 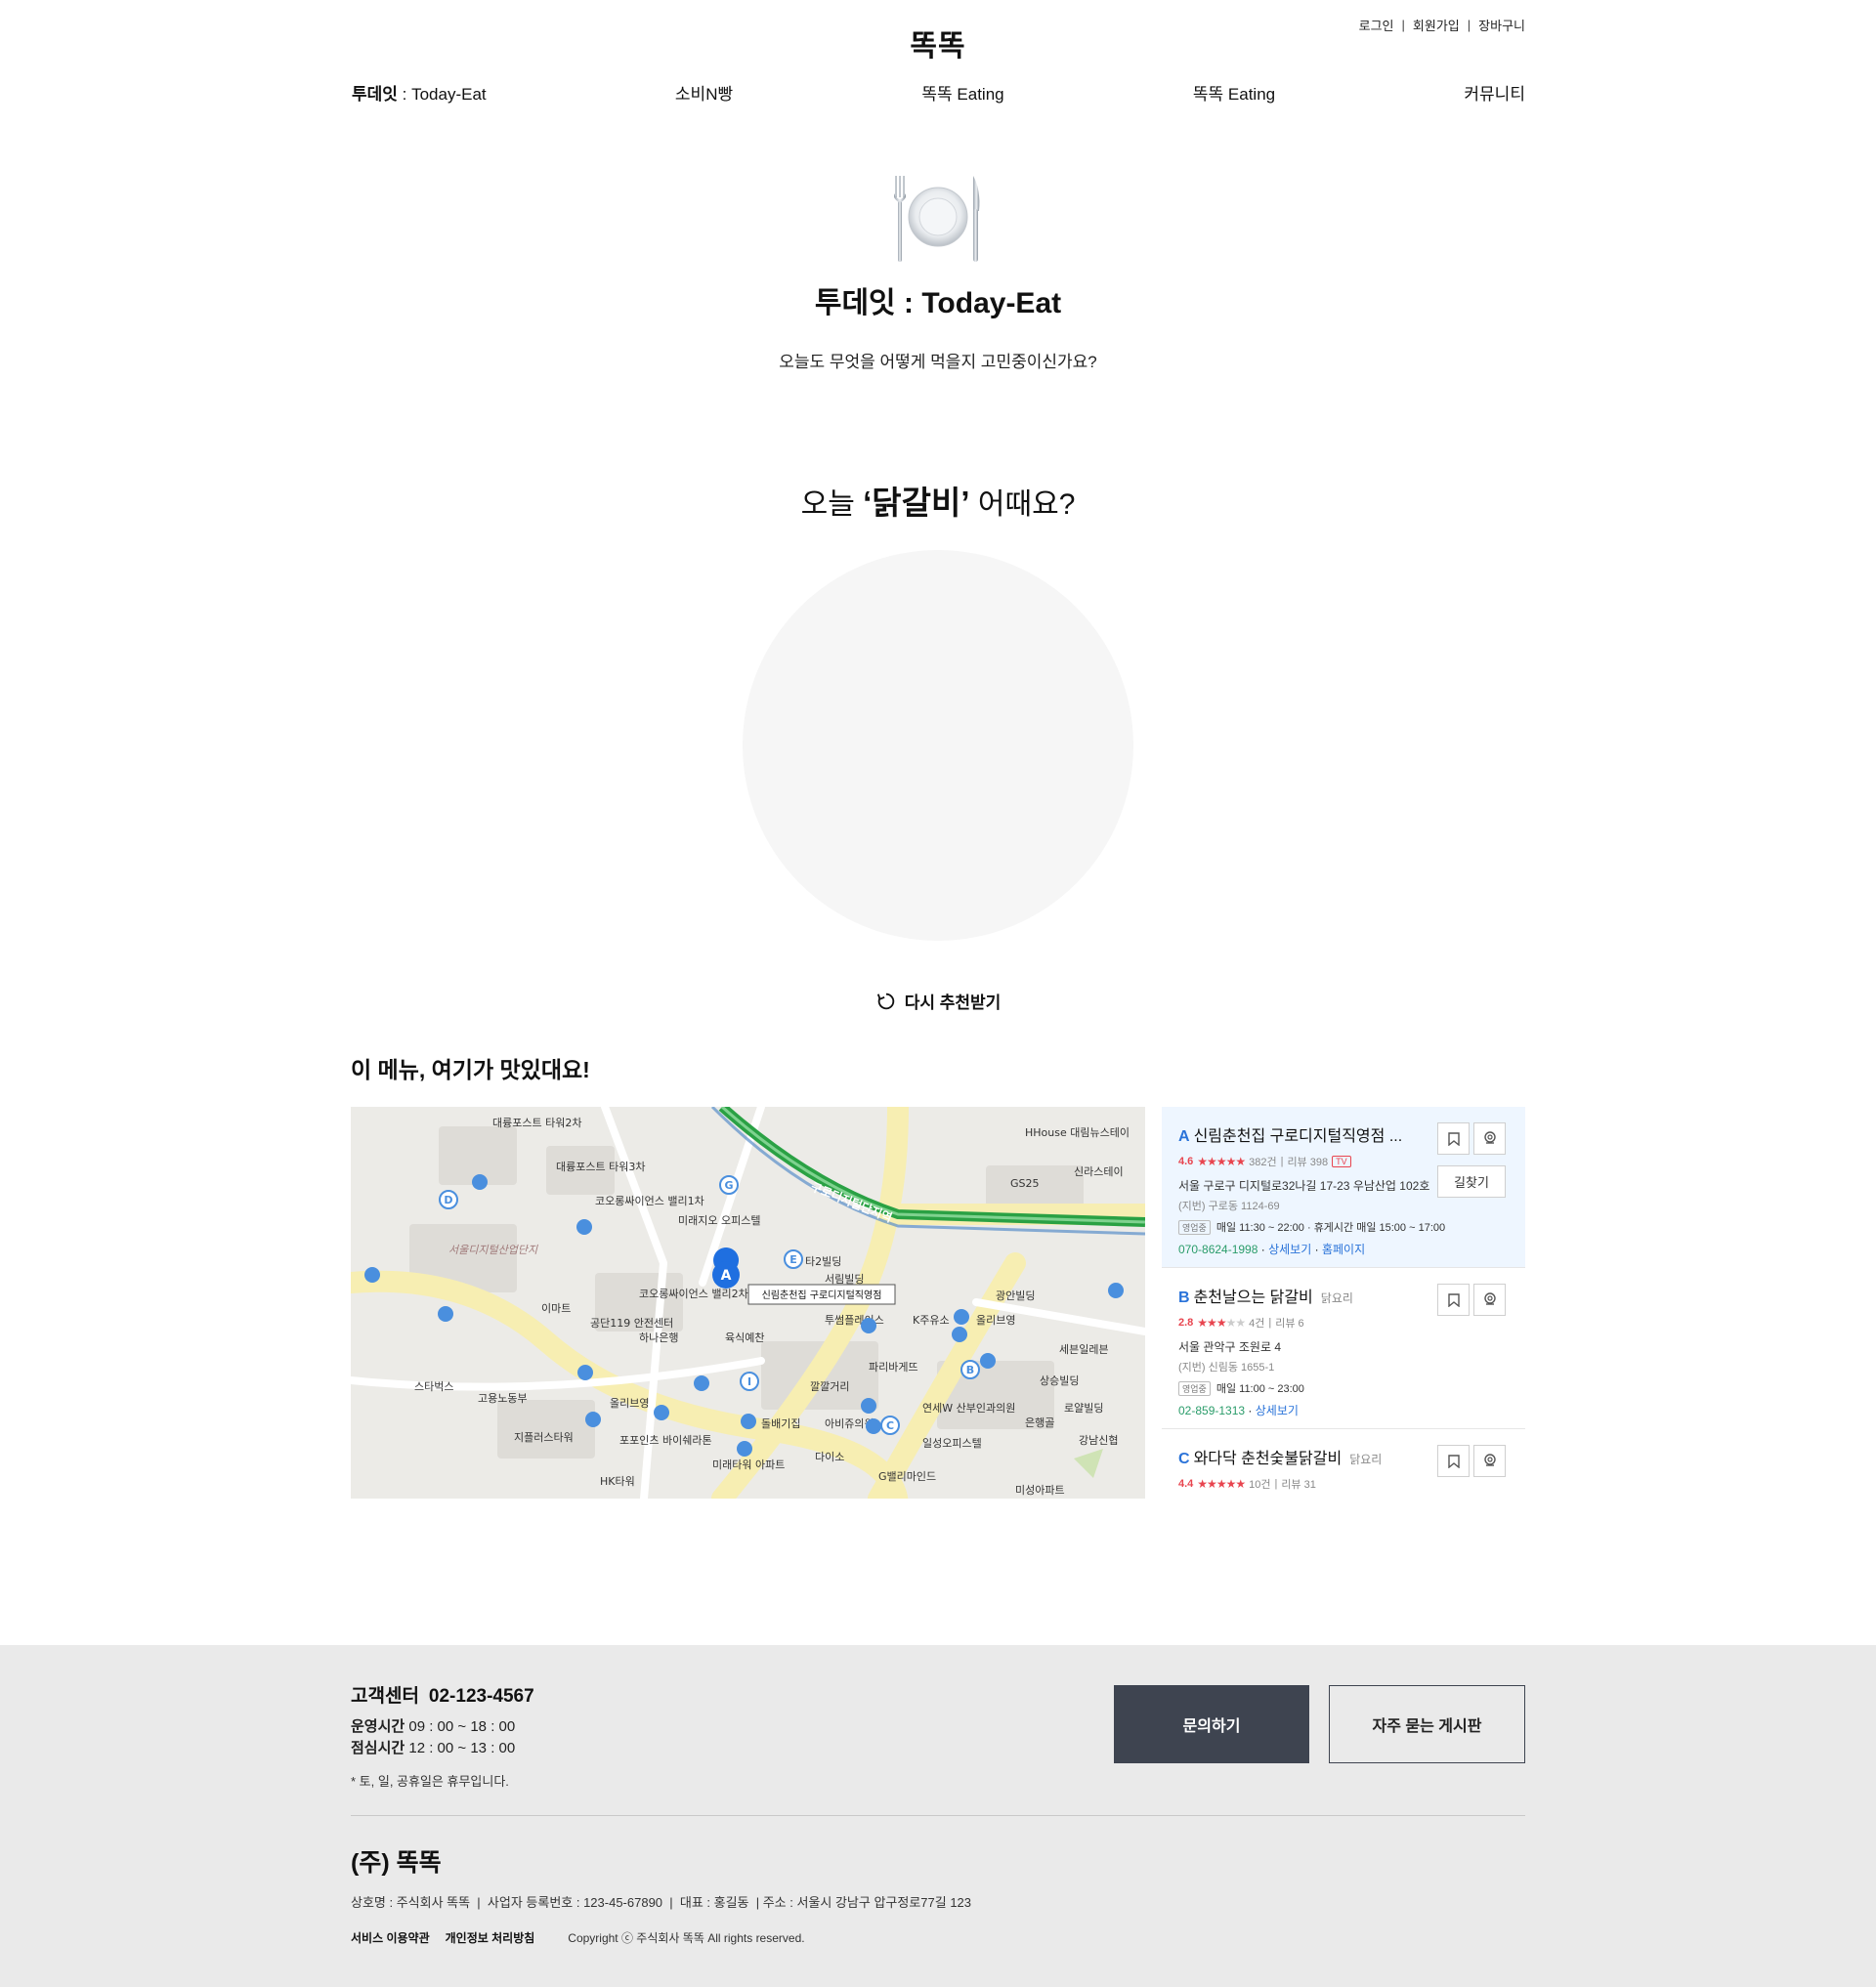 I want to click on hours-text: 매일 11:00 ~ 23:00, so click(x=1259, y=1389).